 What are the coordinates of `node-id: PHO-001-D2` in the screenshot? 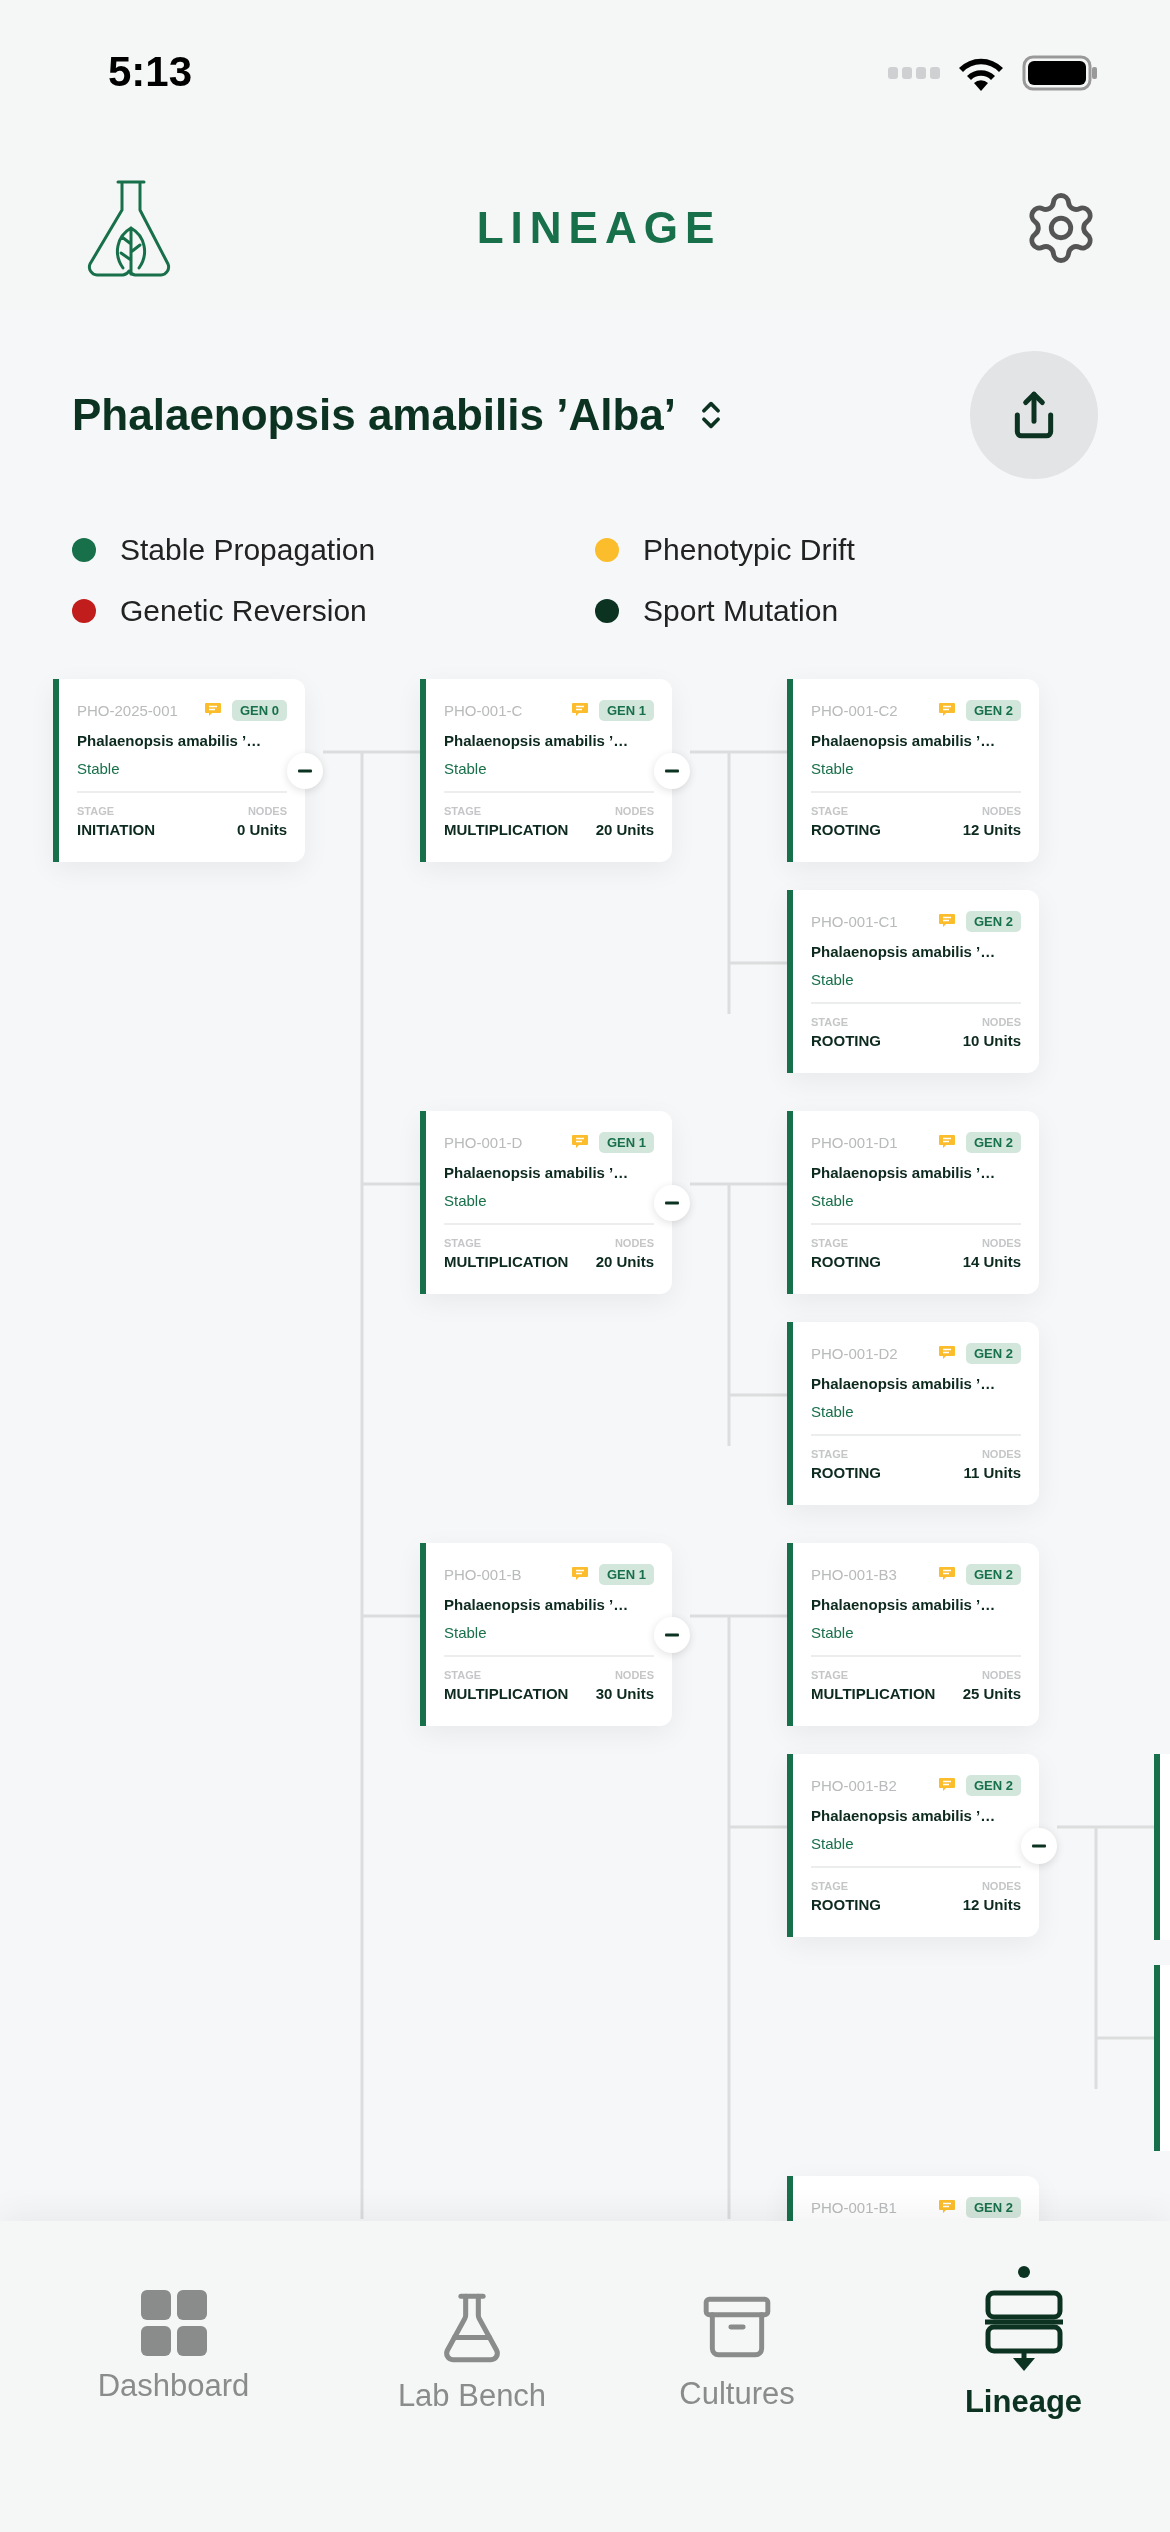 It's located at (855, 1353).